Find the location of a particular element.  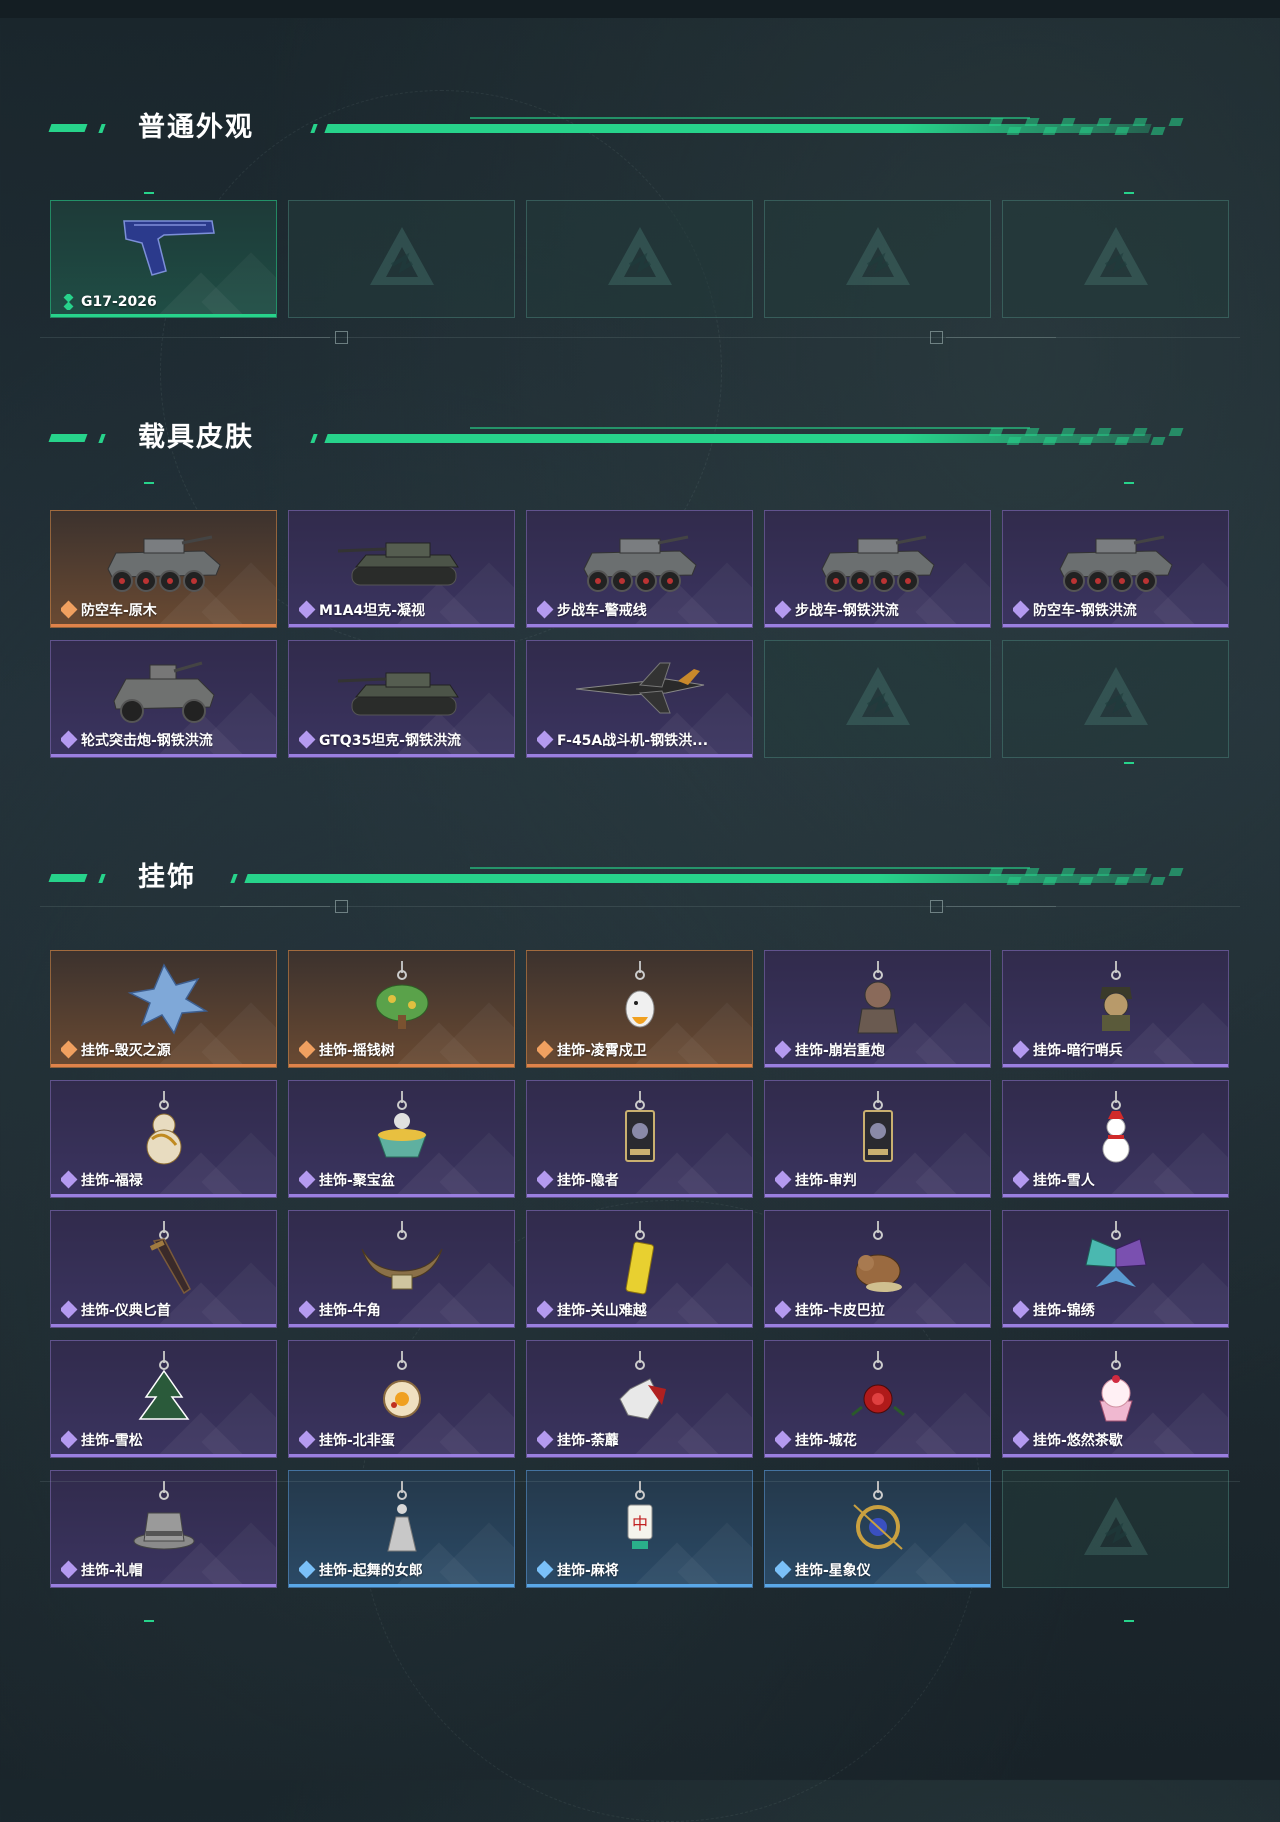

item-card: 挂饰-起舞的女郎 is located at coordinates (401, 1529).